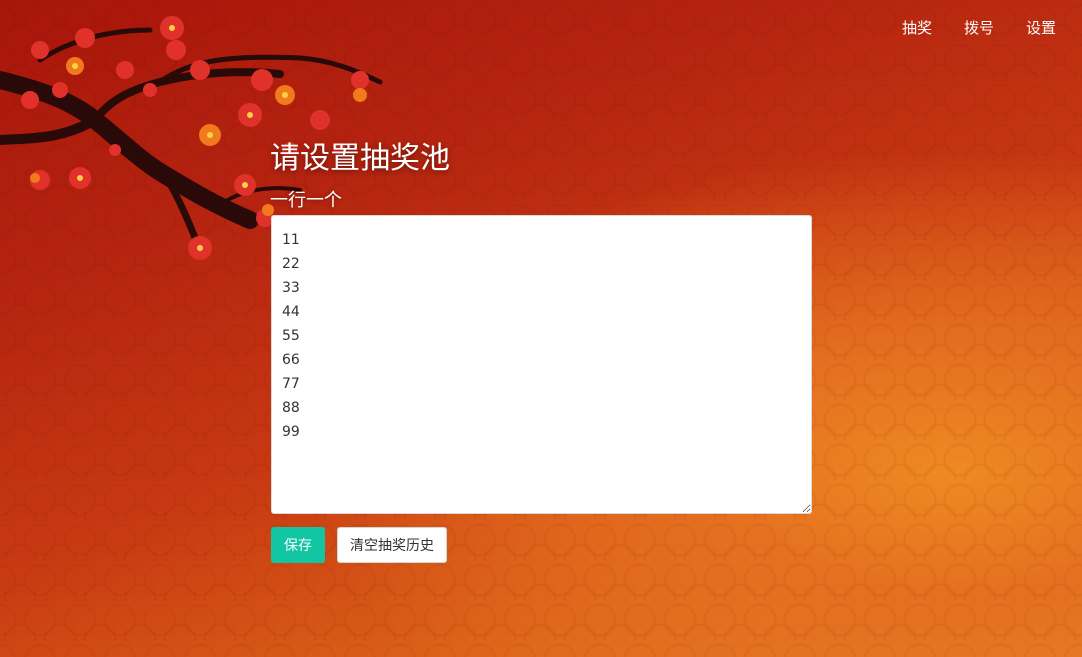  Describe the element at coordinates (360, 158) in the screenshot. I see `page-title: 请设置抽奖池` at that location.